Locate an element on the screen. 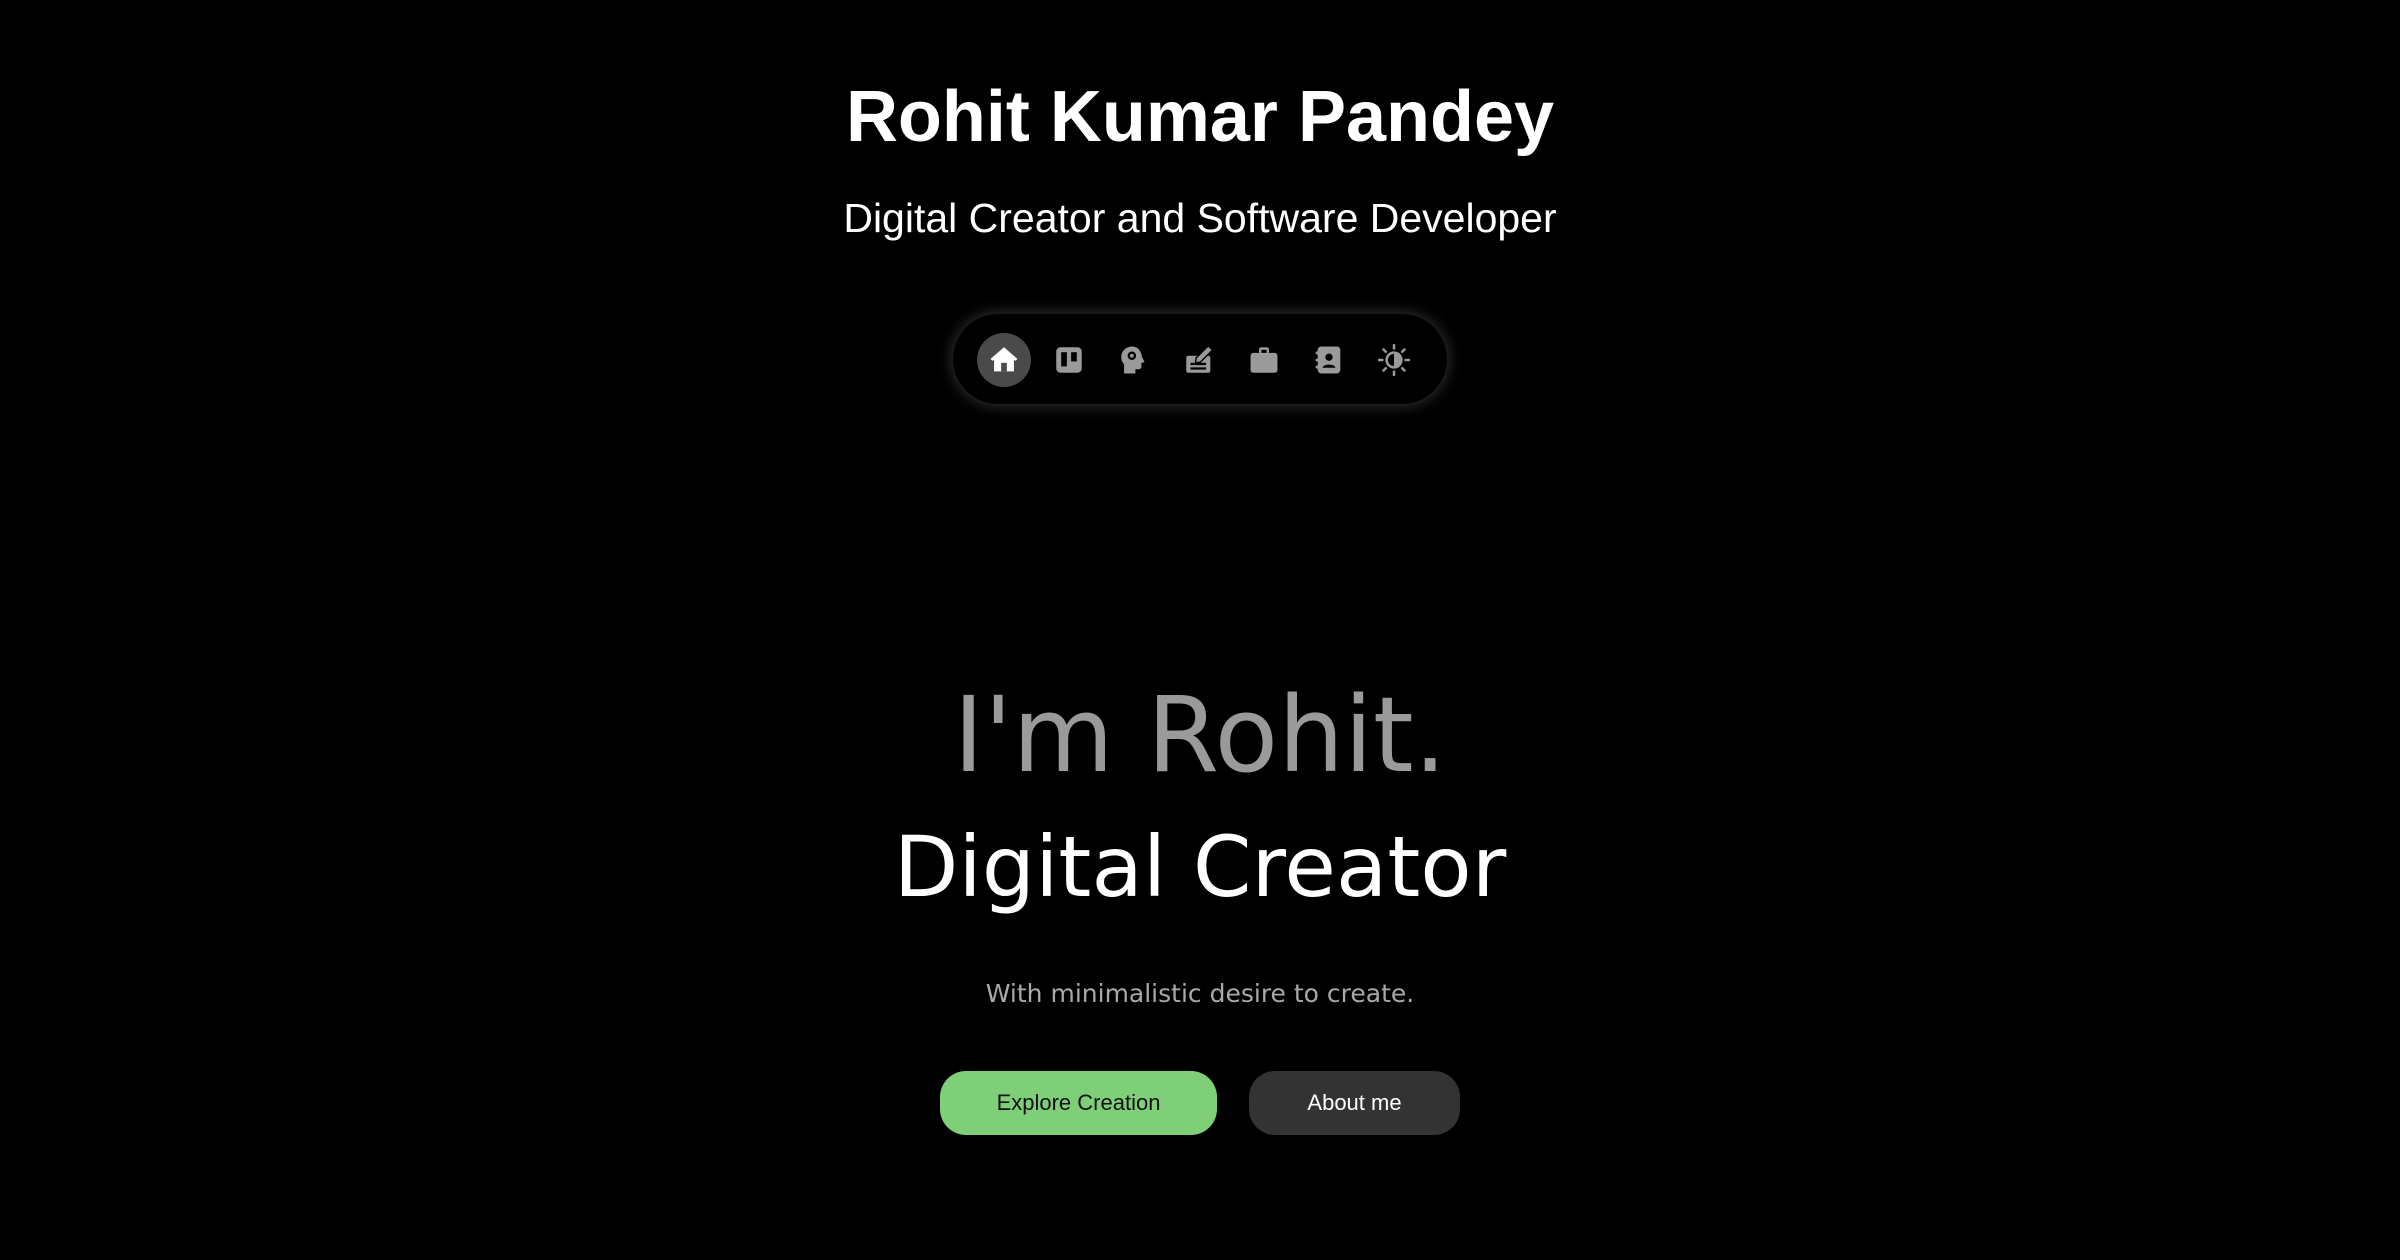 This screenshot has height=1260, width=2400. hero-intro: I'm Rohit. is located at coordinates (1200, 735).